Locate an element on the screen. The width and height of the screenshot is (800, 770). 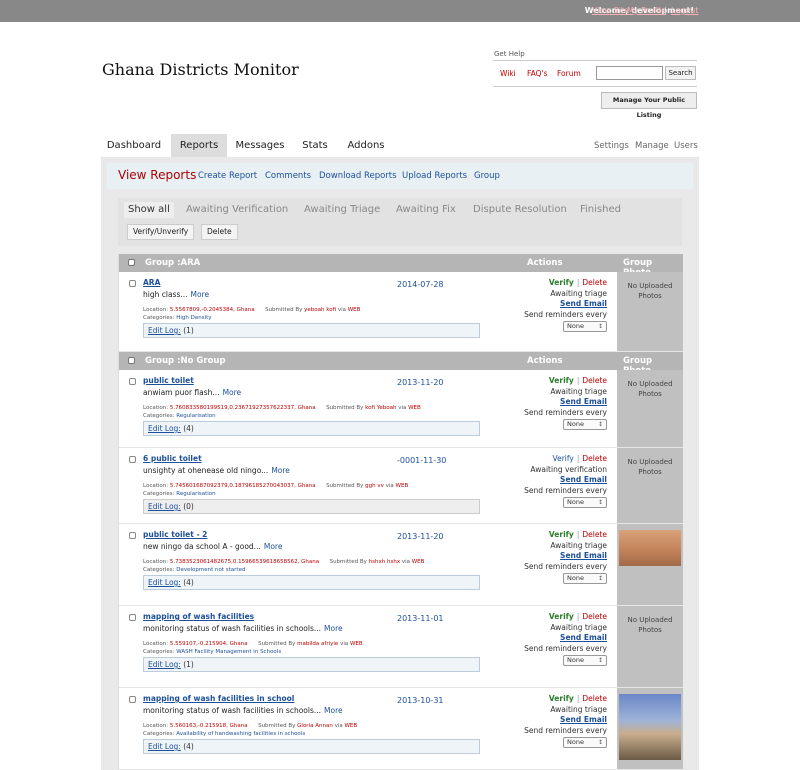
filter-dispute-resolution: Dispute Resolution is located at coordinates (520, 210).